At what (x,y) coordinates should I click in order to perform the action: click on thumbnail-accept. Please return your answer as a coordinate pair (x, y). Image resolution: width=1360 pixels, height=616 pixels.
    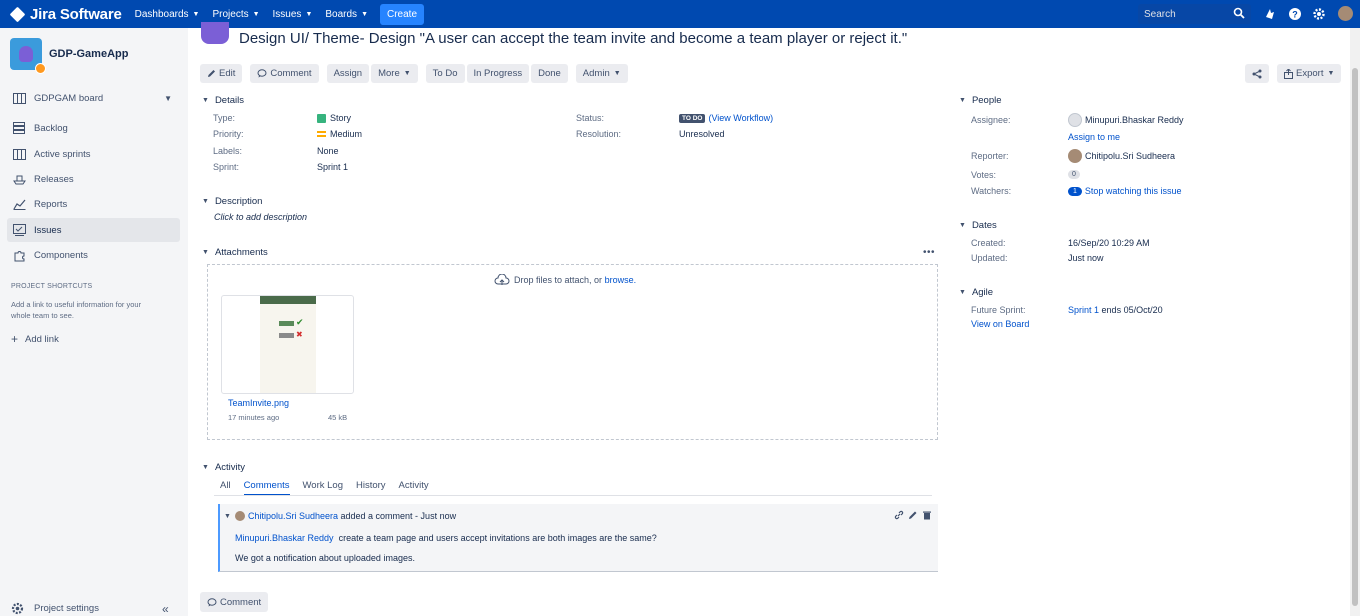
    Looking at the image, I should click on (286, 323).